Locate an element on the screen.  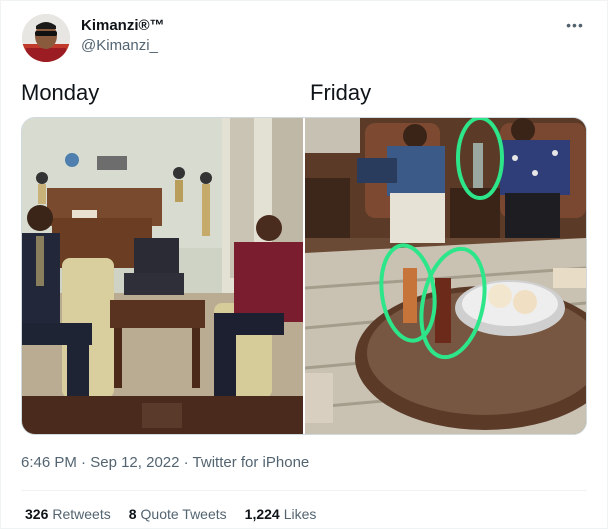
author-info: Kimanzi®™ @Kimanzi_ is located at coordinates (123, 35).